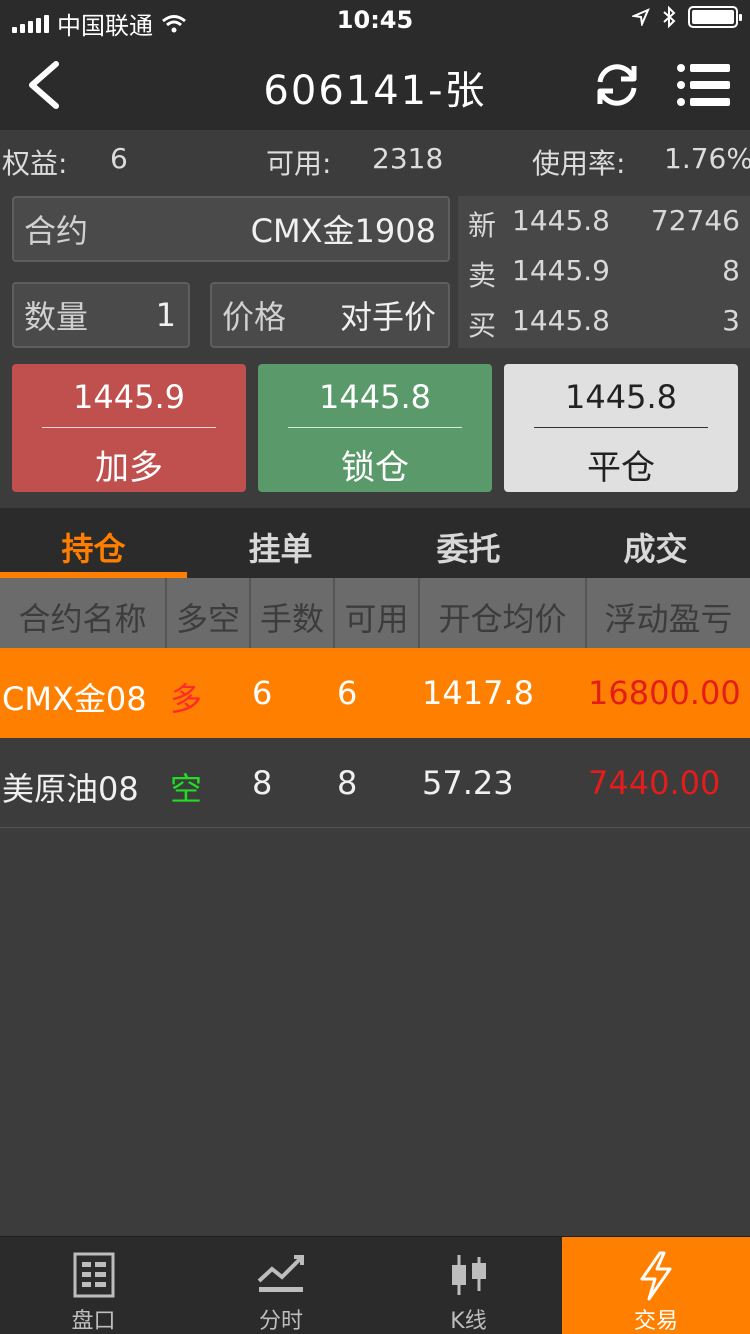 The image size is (750, 1334). I want to click on tab-label: 挂单, so click(280, 549).